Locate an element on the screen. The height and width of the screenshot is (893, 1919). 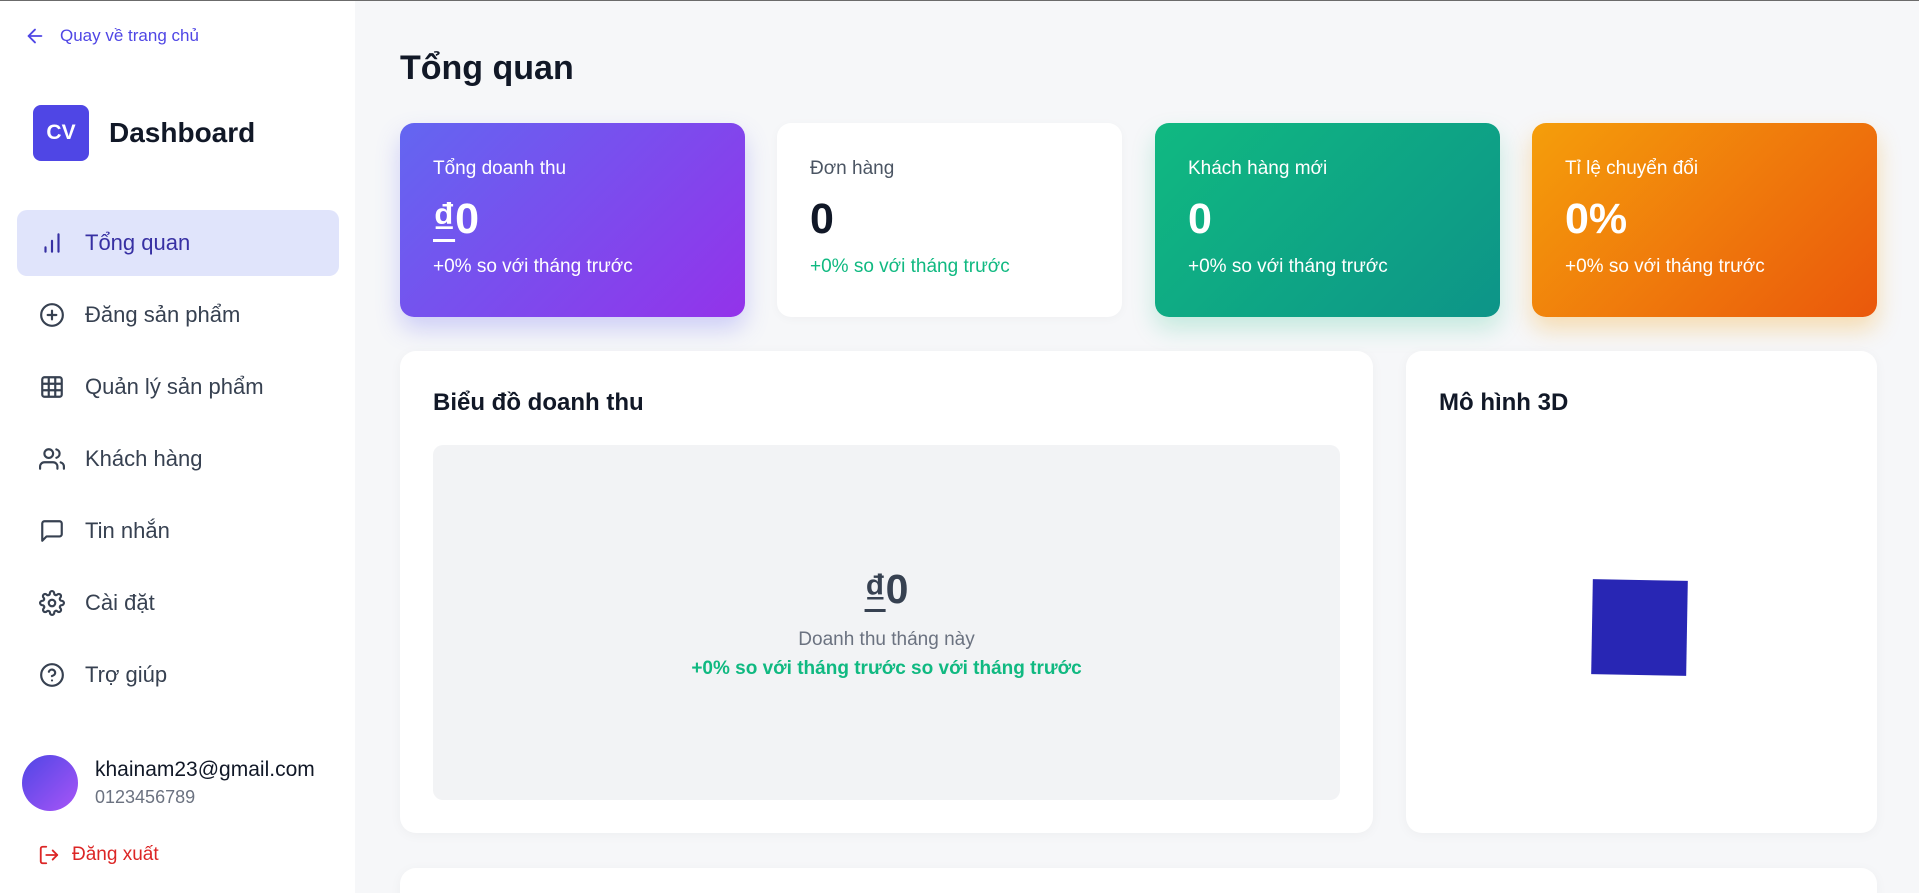
stat-card-orders: Đơn hàng 0 +0% so với tháng trước is located at coordinates (949, 220).